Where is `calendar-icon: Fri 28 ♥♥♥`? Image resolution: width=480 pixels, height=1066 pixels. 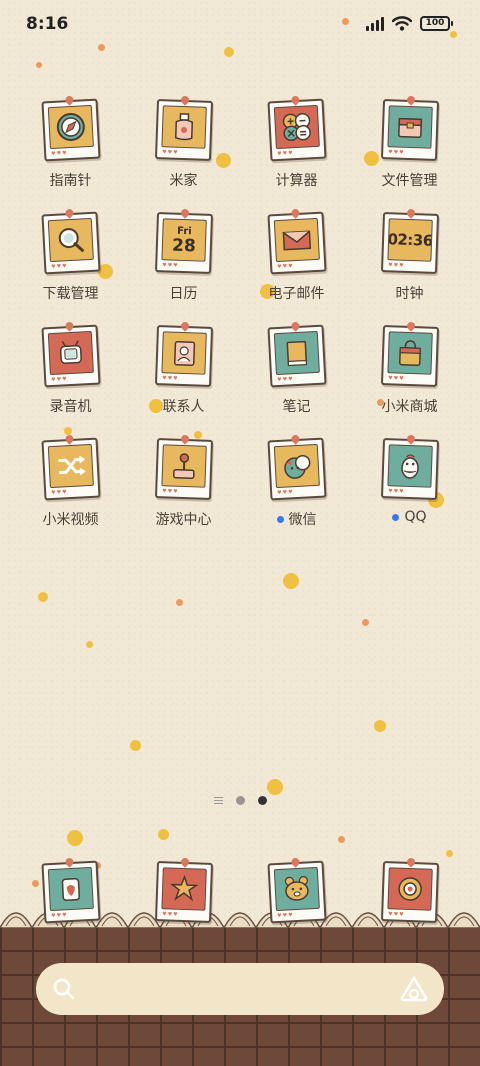
calendar-icon: Fri 28 ♥♥♥ is located at coordinates (183, 240).